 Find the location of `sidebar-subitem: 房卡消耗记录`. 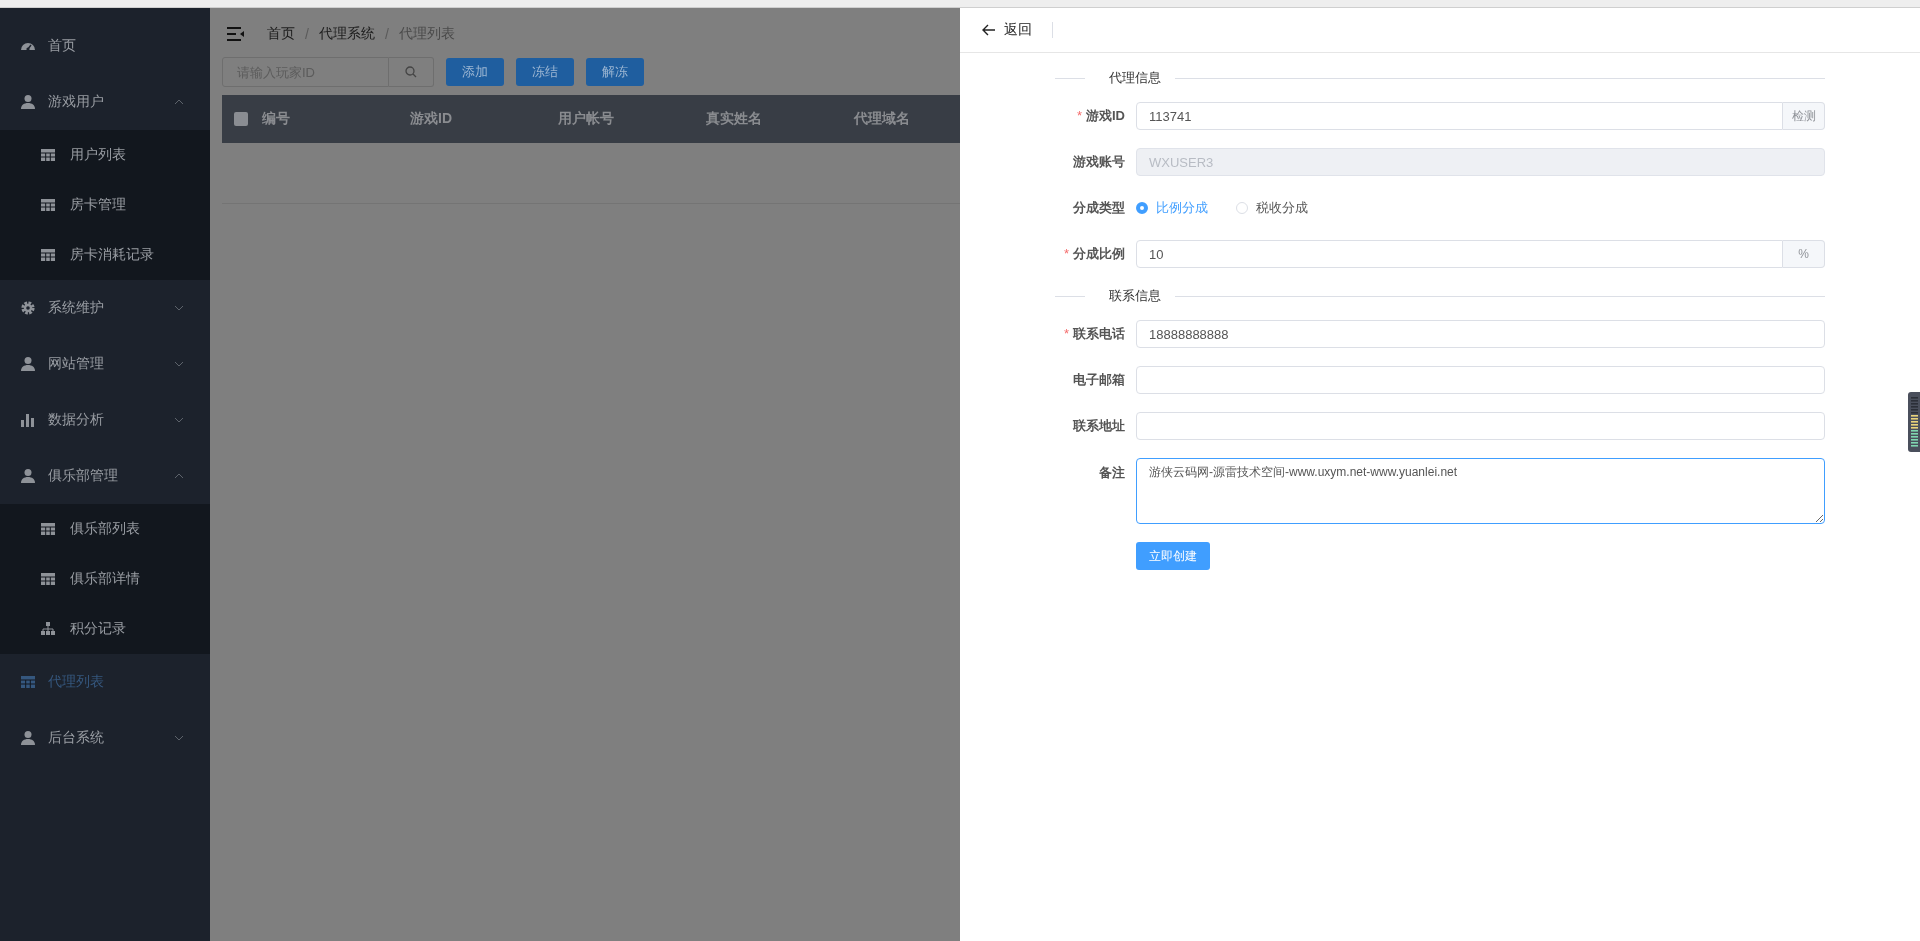

sidebar-subitem: 房卡消耗记录 is located at coordinates (105, 255).